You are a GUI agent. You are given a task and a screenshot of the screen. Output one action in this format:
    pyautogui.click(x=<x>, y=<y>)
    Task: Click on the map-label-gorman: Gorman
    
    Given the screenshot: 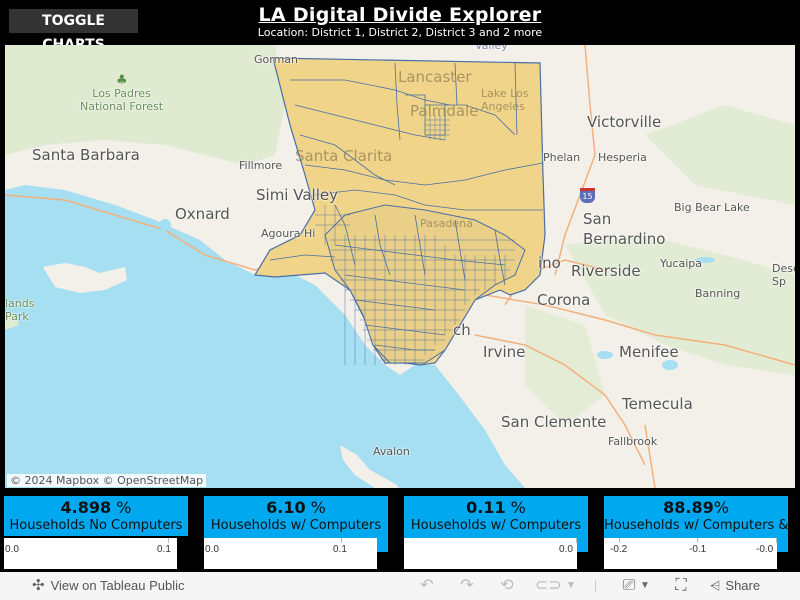 What is the action you would take?
    pyautogui.click(x=276, y=59)
    